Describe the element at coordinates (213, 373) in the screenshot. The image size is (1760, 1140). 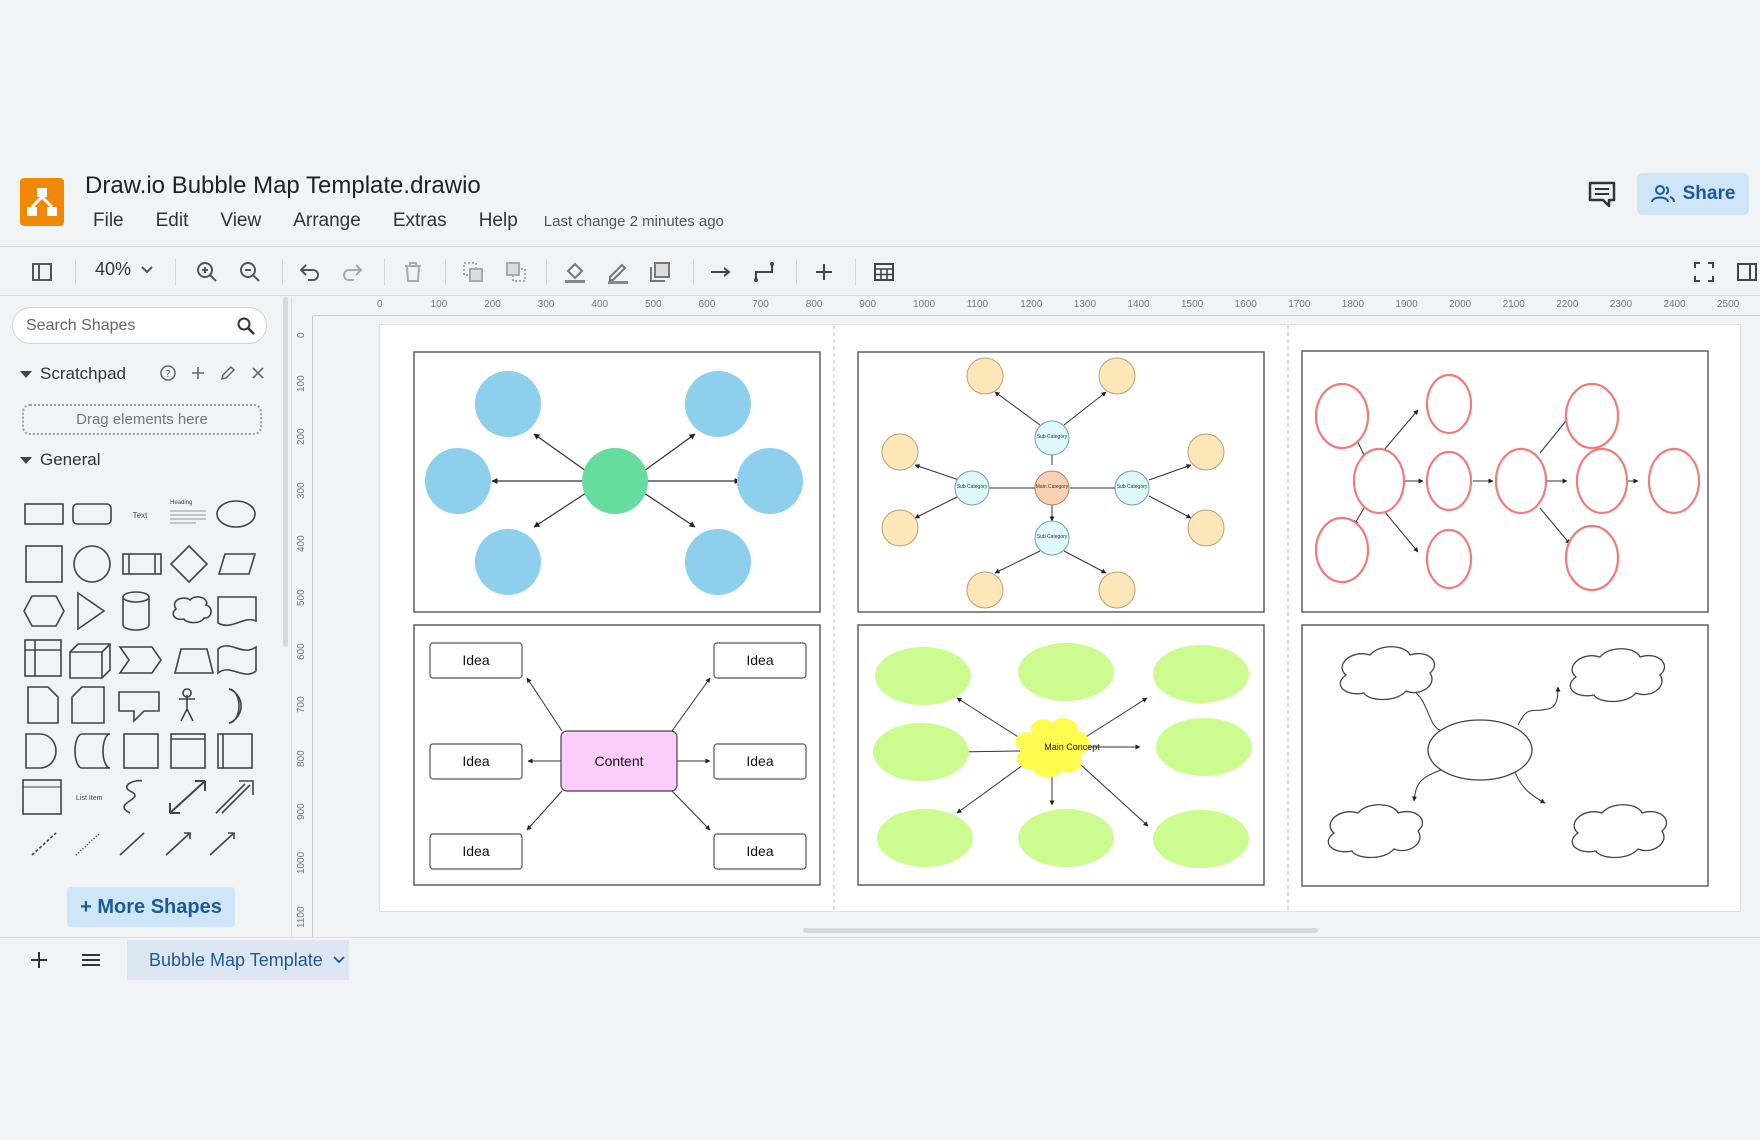
I see `scratchpad-actions: ?` at that location.